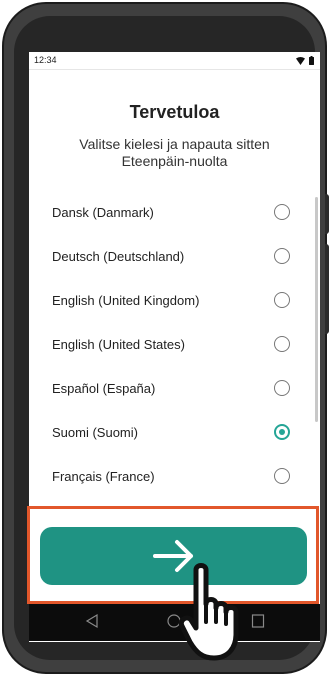 The width and height of the screenshot is (331, 678). Describe the element at coordinates (174, 212) in the screenshot. I see `language-item-dansk: Dansk (Danmark)` at that location.